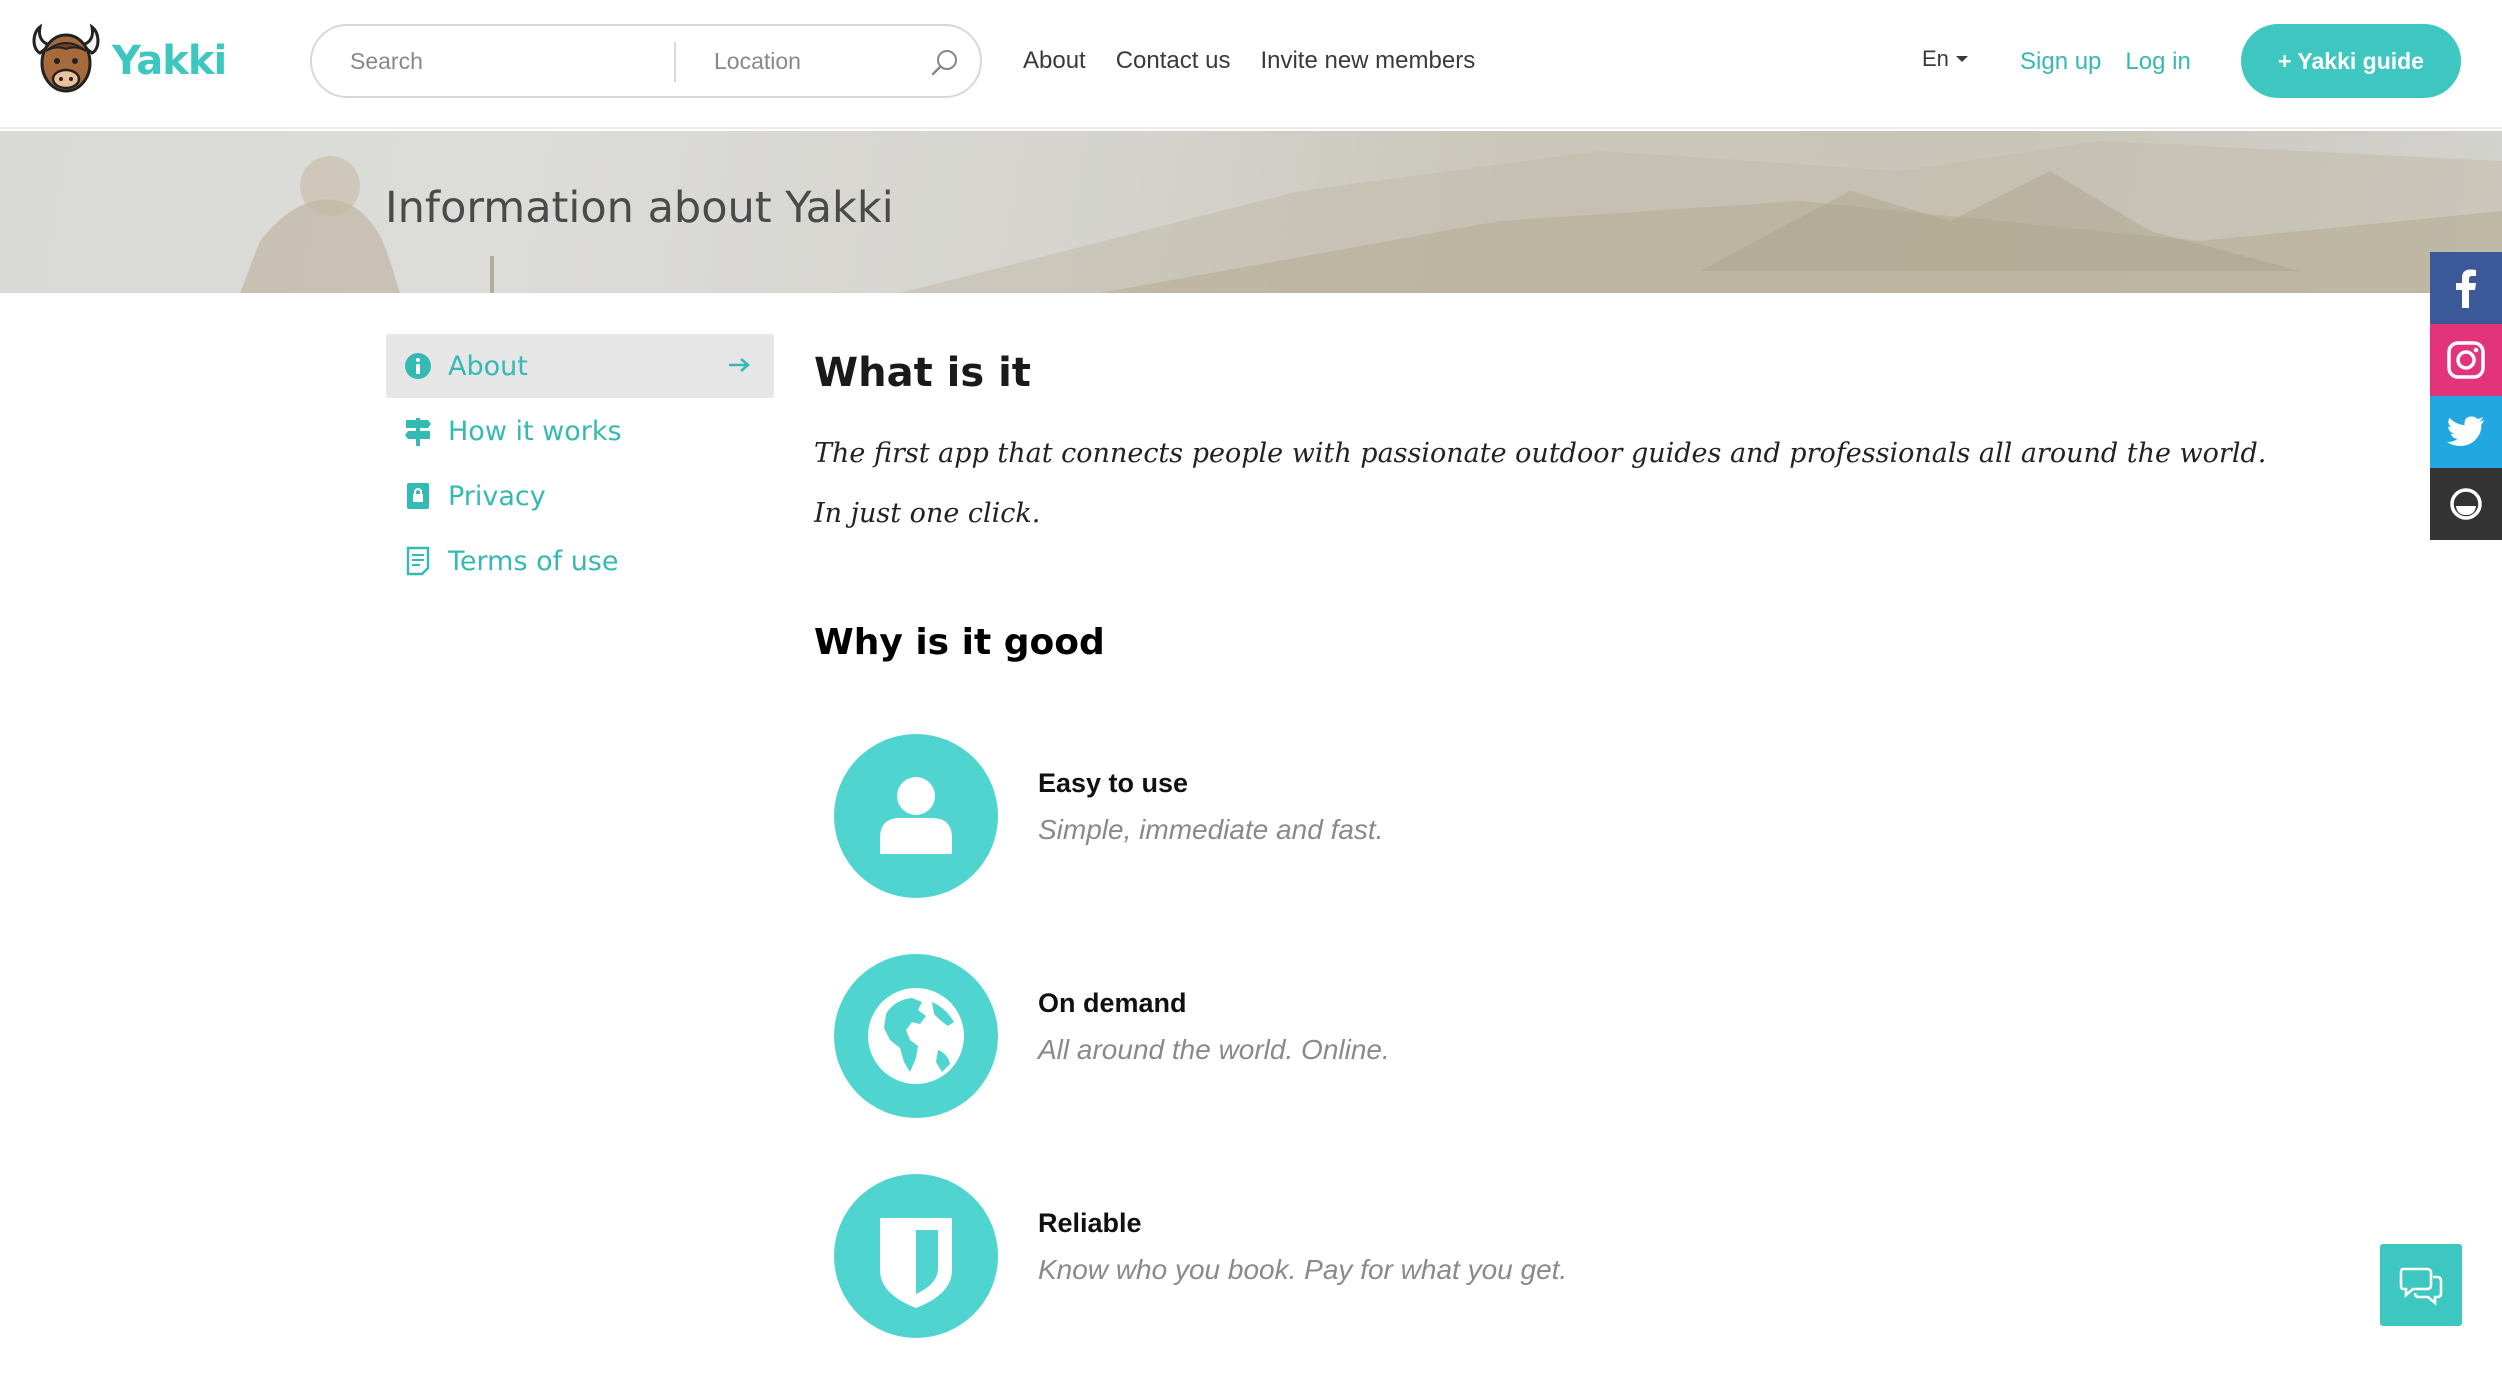  Describe the element at coordinates (1935, 58) in the screenshot. I see `language-label: En` at that location.